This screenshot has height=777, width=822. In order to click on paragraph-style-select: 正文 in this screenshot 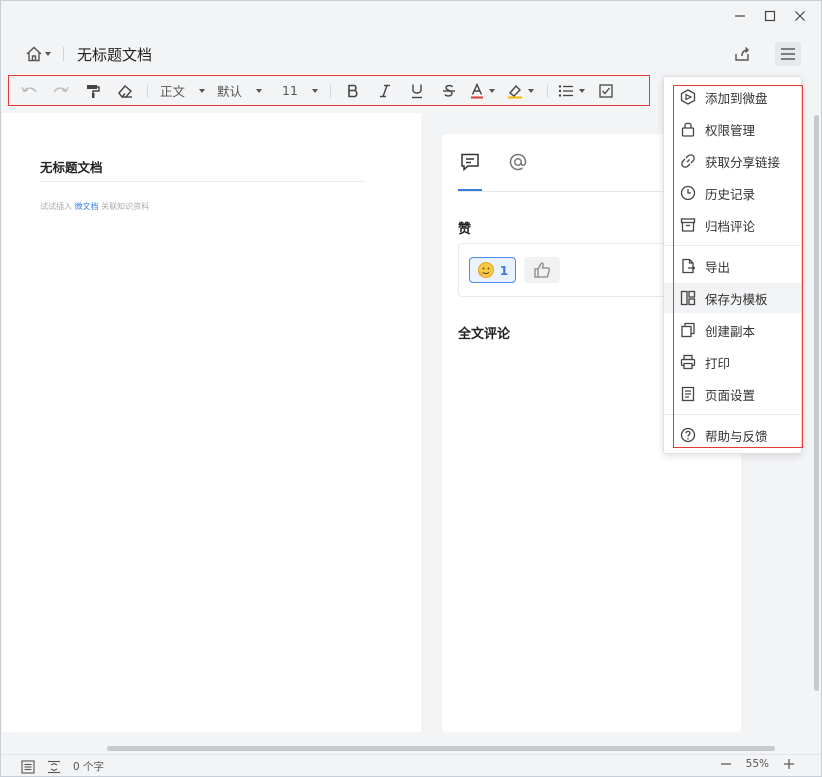, I will do `click(182, 91)`.